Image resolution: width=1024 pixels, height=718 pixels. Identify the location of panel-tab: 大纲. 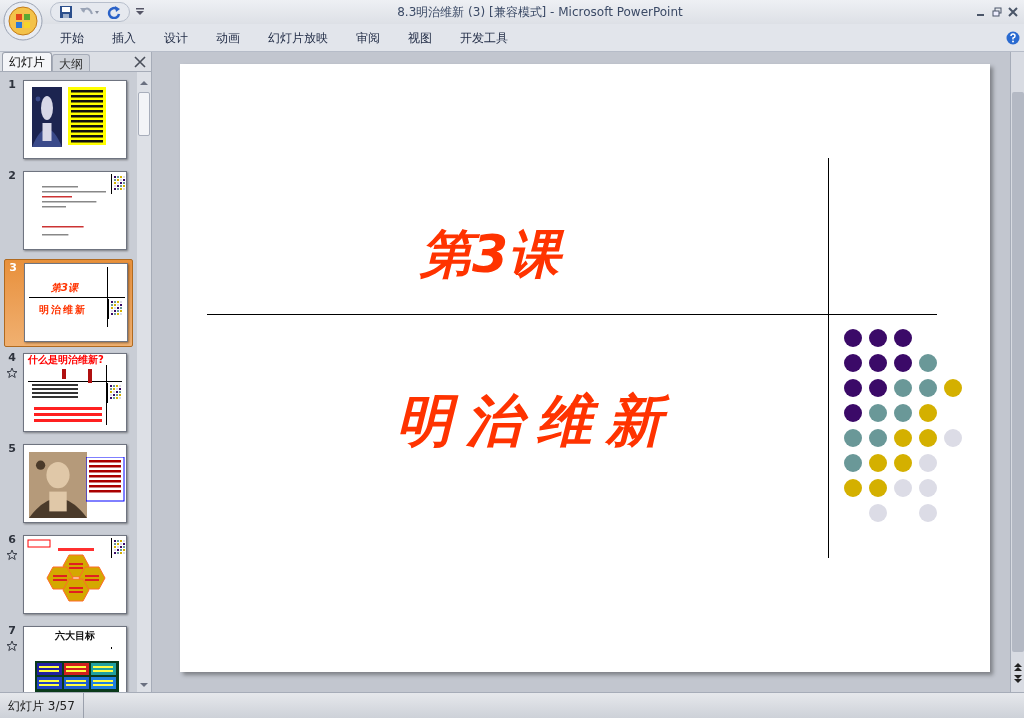
(71, 62).